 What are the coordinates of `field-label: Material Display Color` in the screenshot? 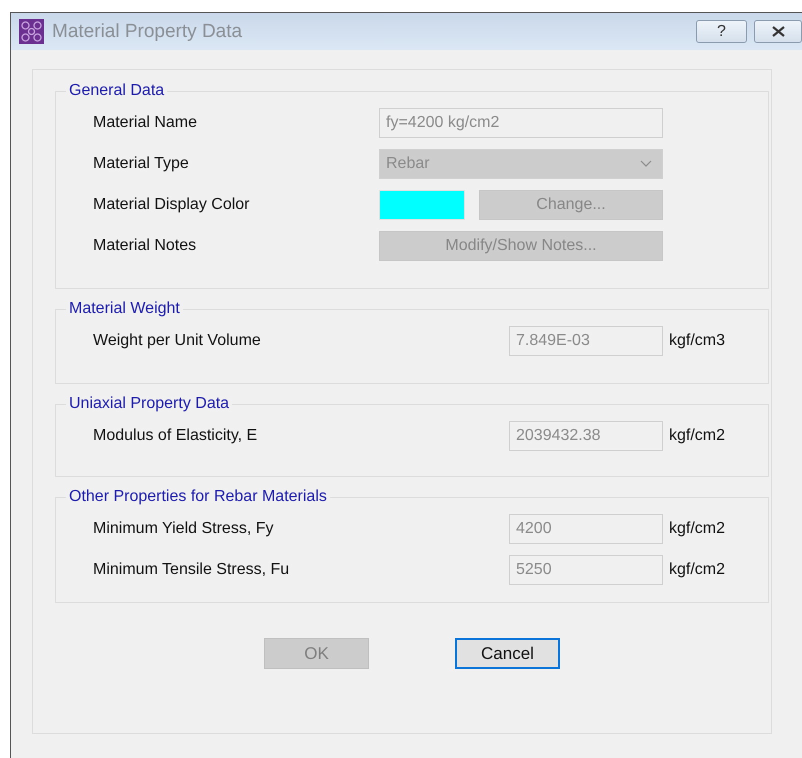 It's located at (171, 205).